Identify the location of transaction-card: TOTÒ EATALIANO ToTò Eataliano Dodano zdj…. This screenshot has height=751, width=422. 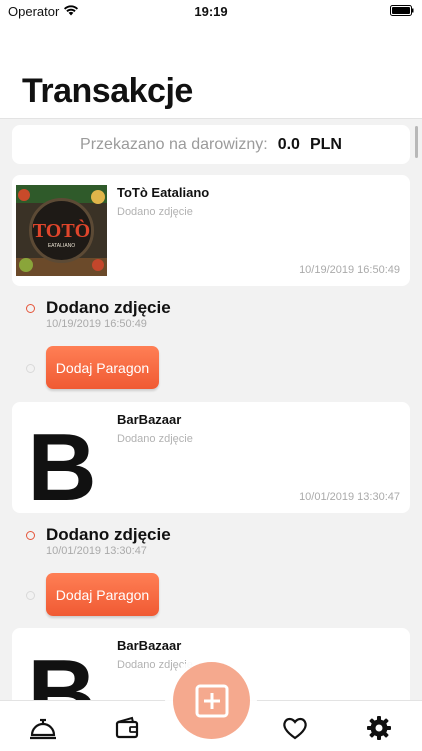
(211, 230).